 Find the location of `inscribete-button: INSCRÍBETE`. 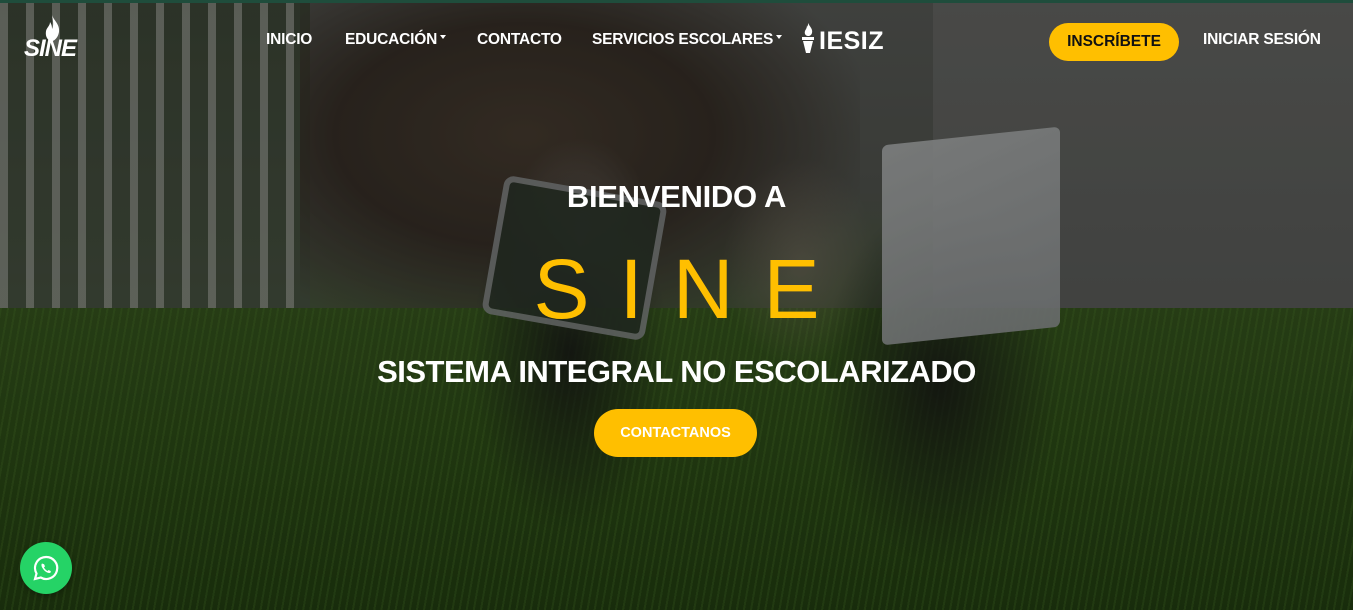

inscribete-button: INSCRÍBETE is located at coordinates (1114, 42).